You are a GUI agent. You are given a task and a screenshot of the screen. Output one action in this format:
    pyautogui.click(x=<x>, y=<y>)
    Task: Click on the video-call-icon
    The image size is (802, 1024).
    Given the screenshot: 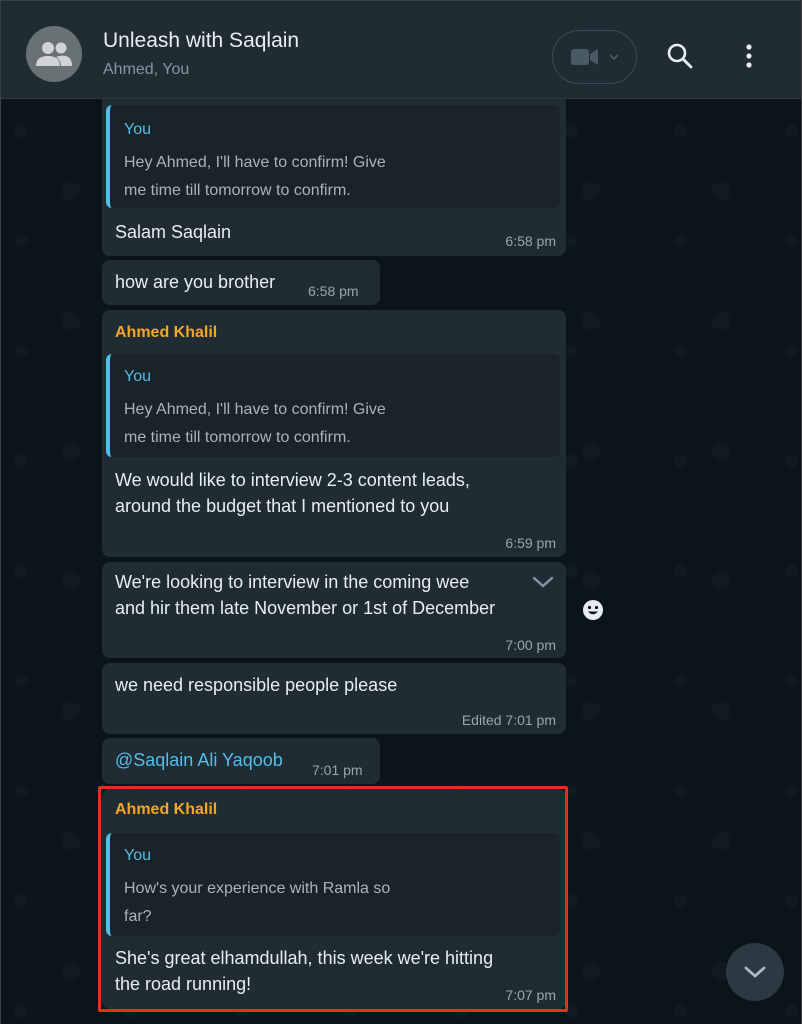 What is the action you would take?
    pyautogui.click(x=584, y=57)
    